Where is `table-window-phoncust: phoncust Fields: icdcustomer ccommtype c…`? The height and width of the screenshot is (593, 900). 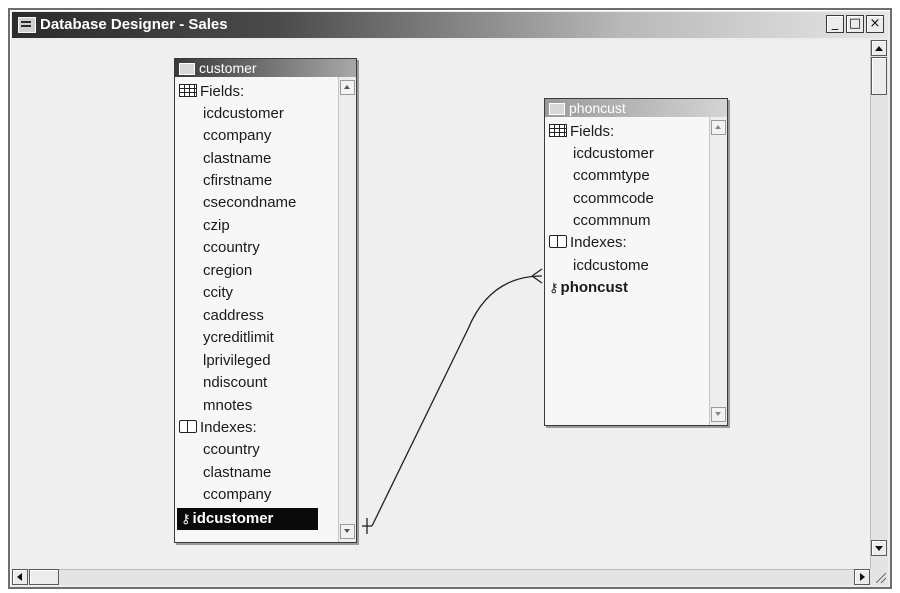 table-window-phoncust: phoncust Fields: icdcustomer ccommtype c… is located at coordinates (636, 262).